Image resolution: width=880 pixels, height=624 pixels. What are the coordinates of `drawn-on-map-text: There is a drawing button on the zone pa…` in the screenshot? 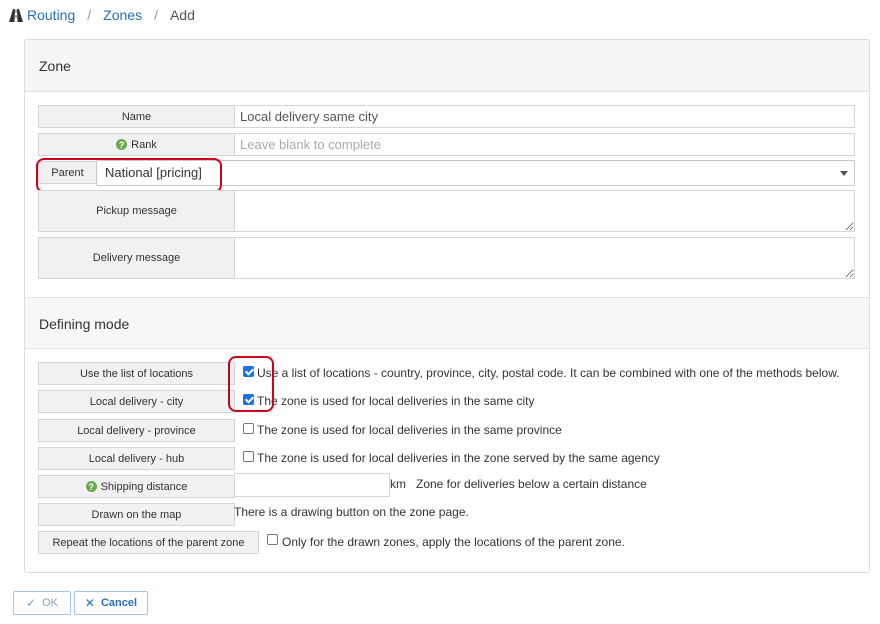 It's located at (351, 512).